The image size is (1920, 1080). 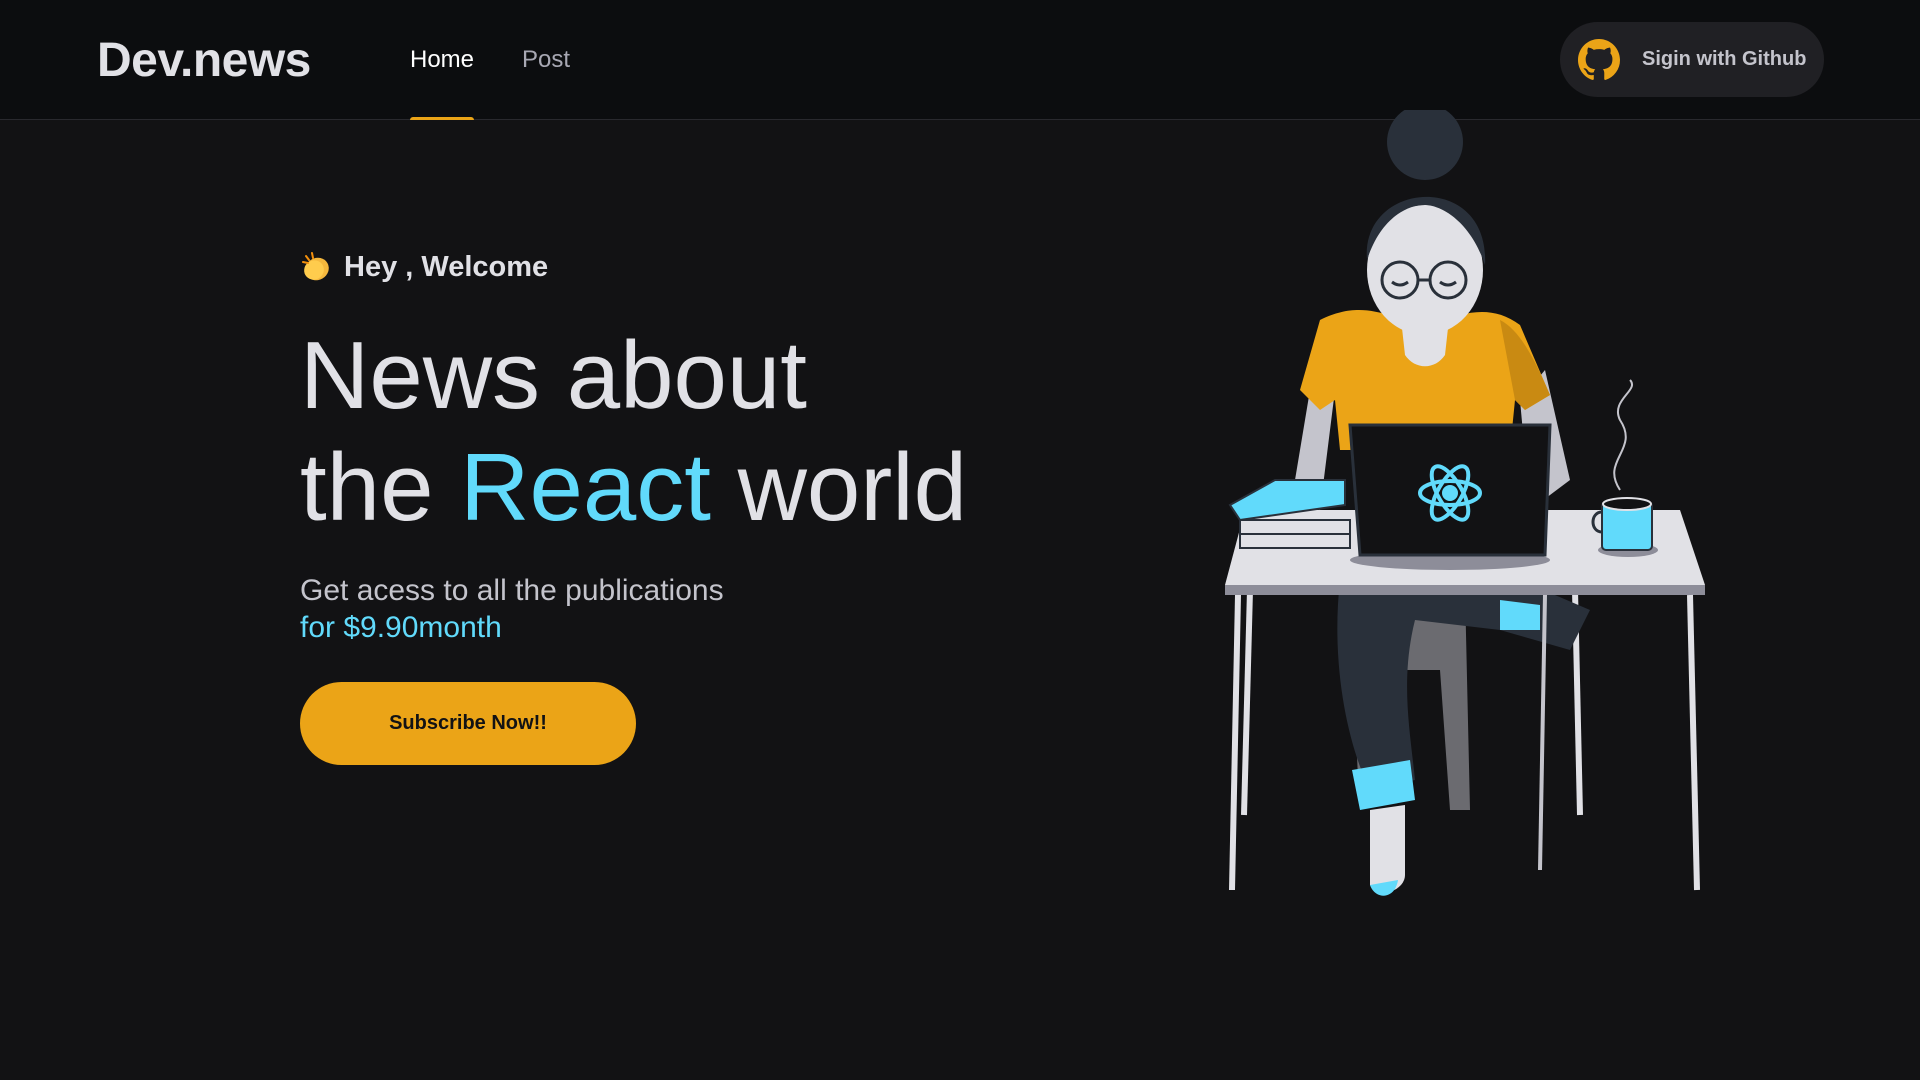 What do you see at coordinates (1624, 468) in the screenshot?
I see `coffee-mug` at bounding box center [1624, 468].